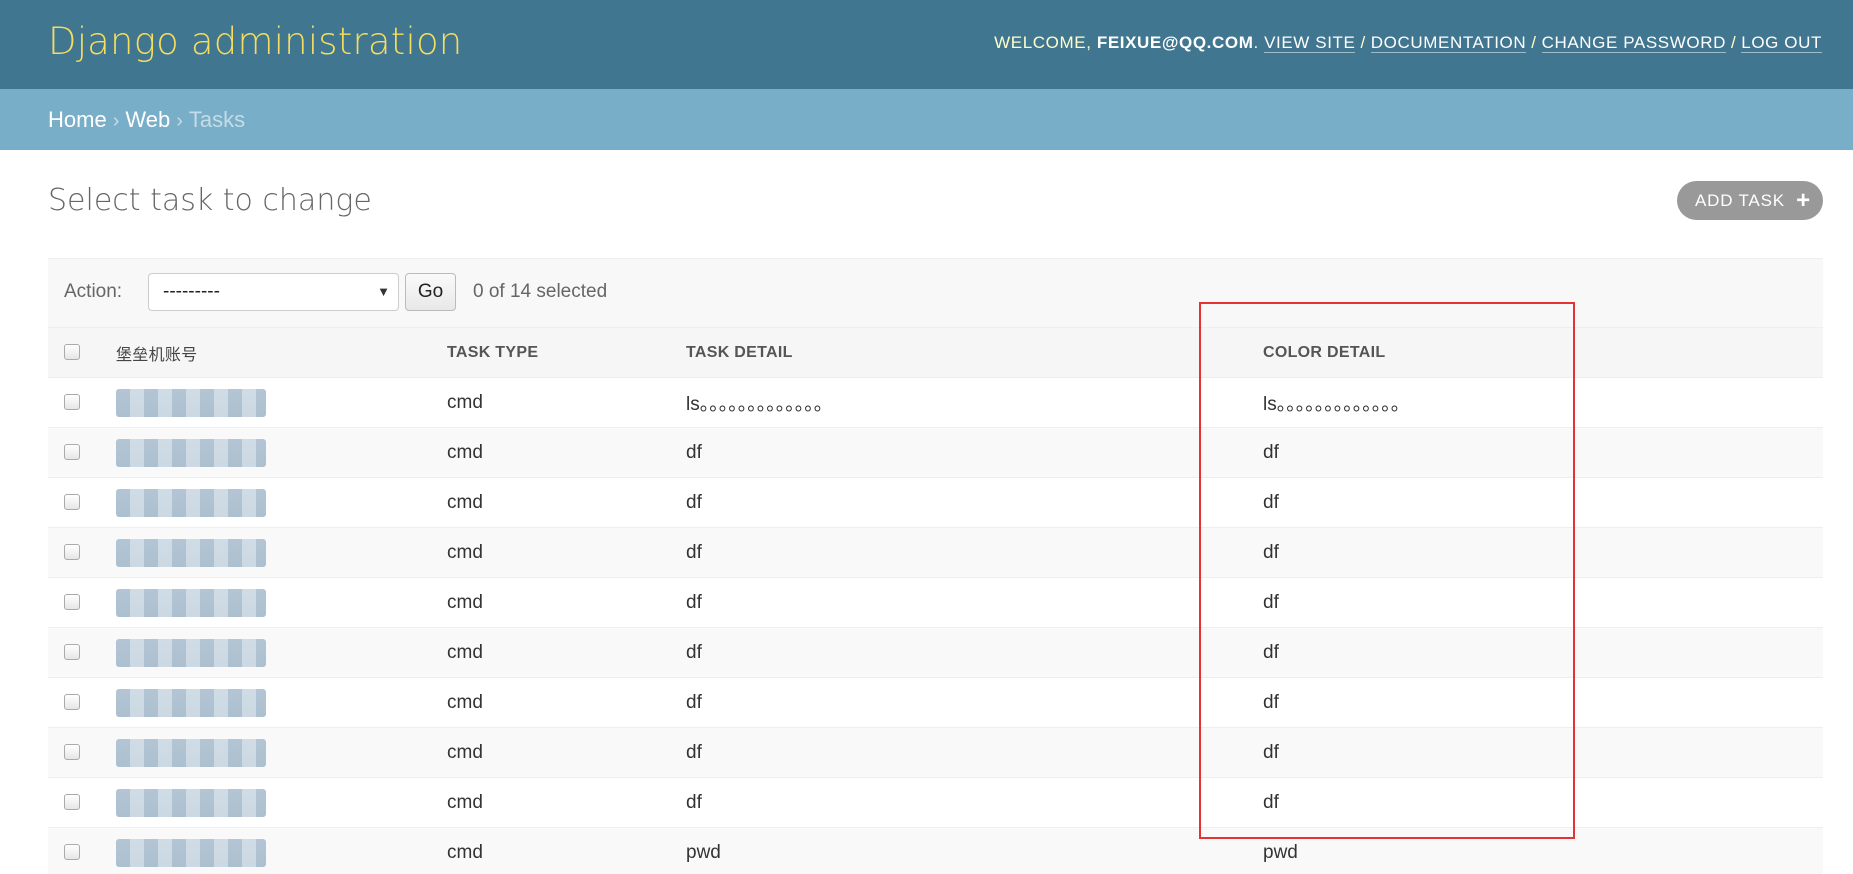 The image size is (1853, 874). I want to click on column-header-account: 堡垒机账号, so click(266, 352).